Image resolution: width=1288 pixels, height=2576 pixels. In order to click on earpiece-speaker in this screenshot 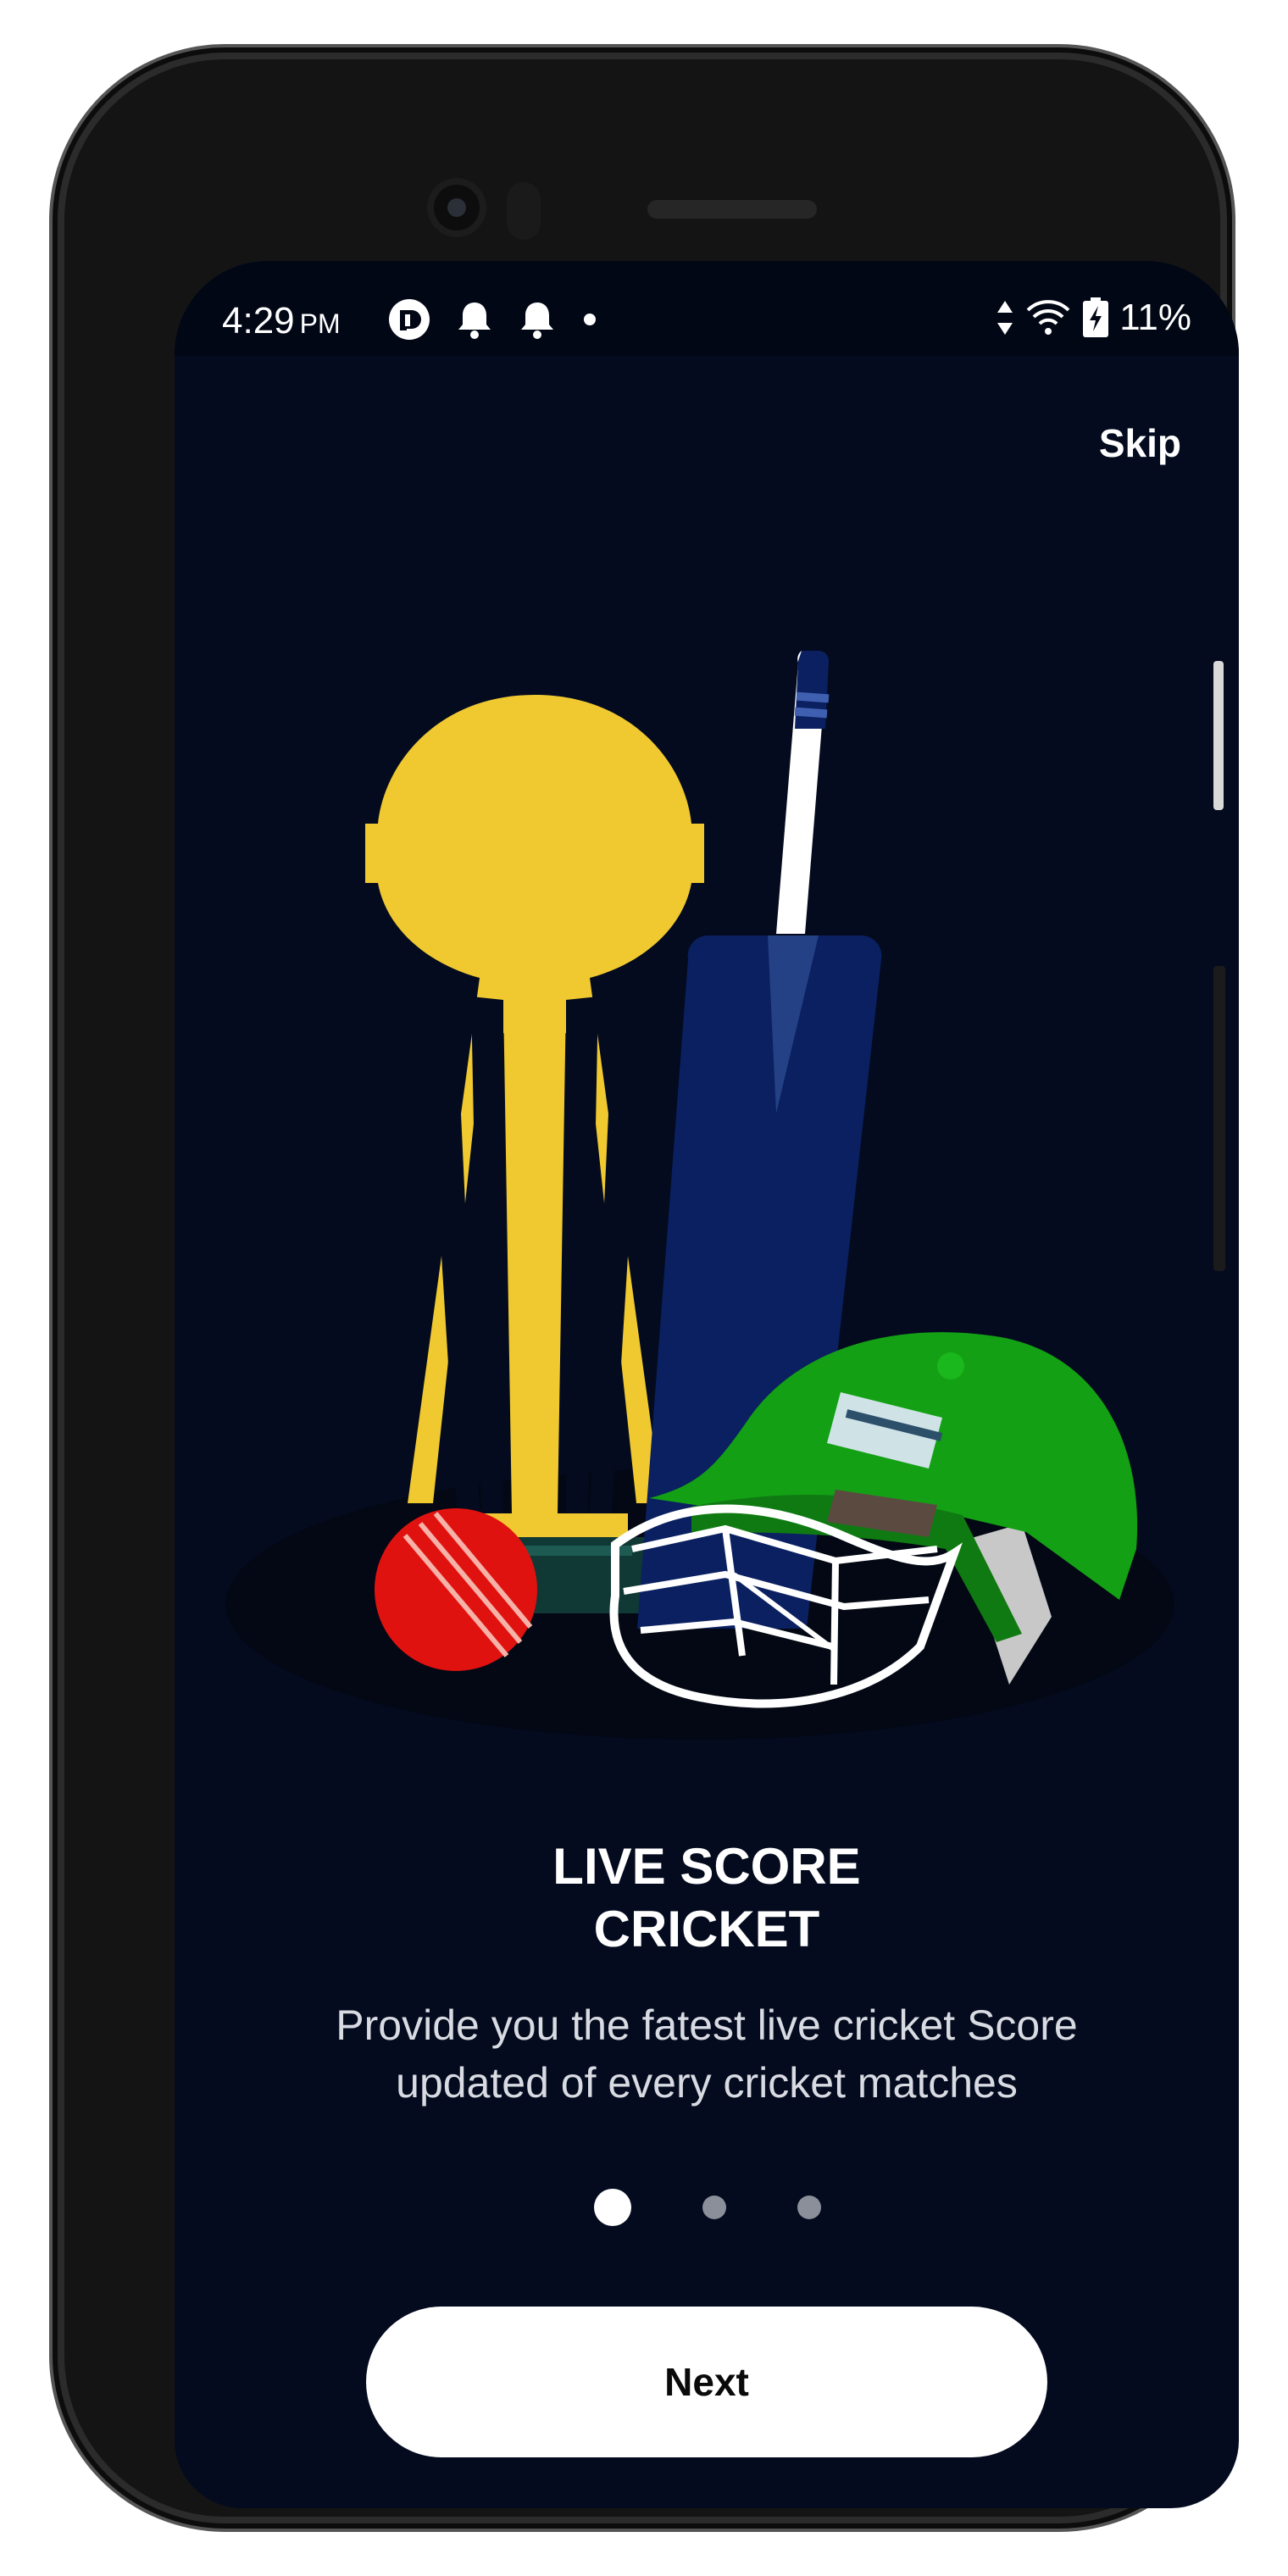, I will do `click(732, 209)`.